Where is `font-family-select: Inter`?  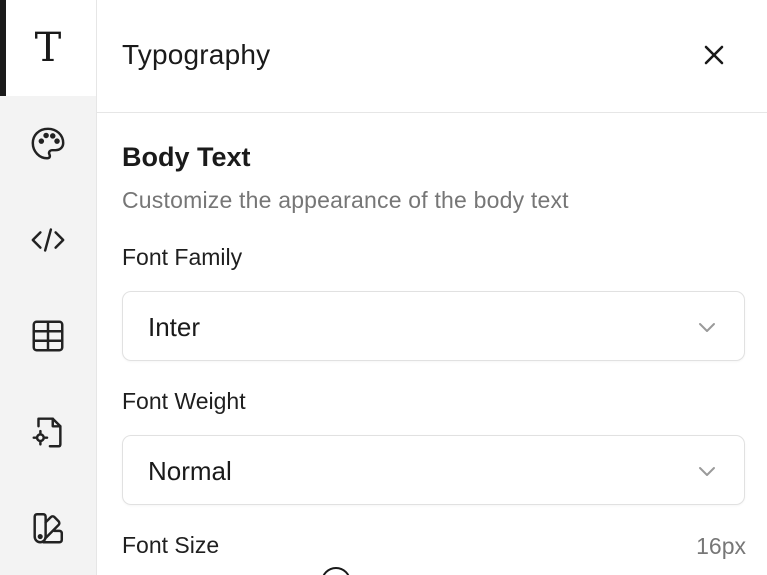
font-family-select: Inter is located at coordinates (433, 326).